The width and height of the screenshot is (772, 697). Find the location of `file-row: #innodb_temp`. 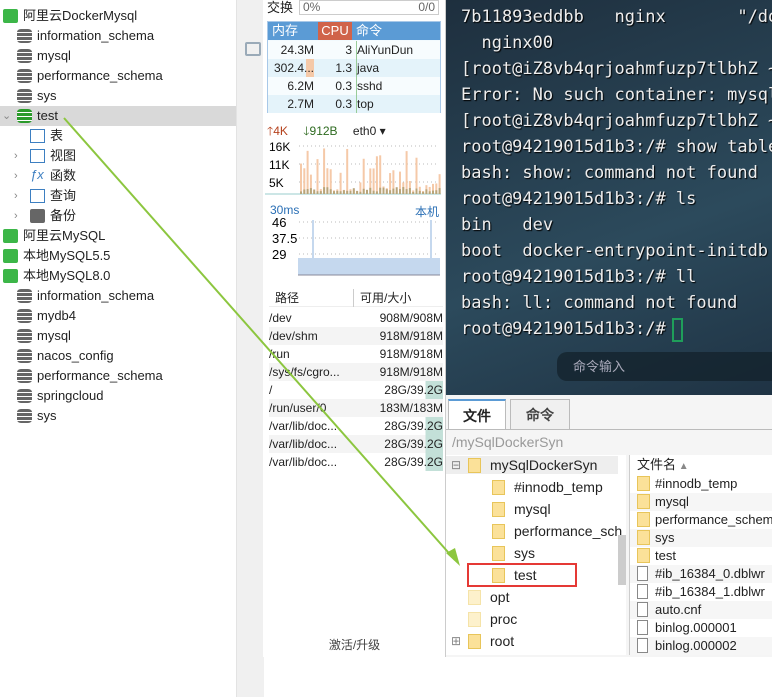

file-row: #innodb_temp is located at coordinates (701, 484).